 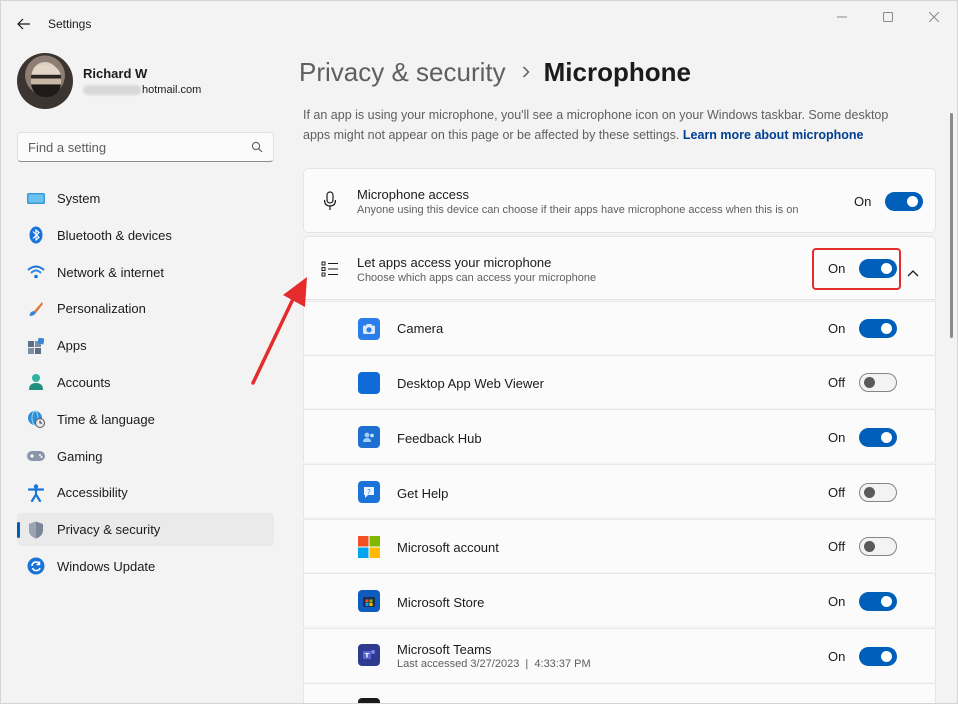 What do you see at coordinates (878, 546) in the screenshot?
I see `microsoft-account-toggle` at bounding box center [878, 546].